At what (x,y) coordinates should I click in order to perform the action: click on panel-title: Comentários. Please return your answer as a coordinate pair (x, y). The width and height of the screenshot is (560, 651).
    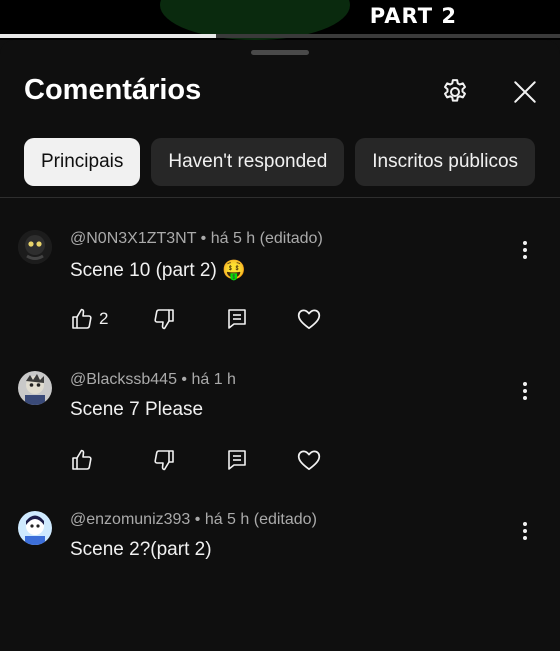
    Looking at the image, I should click on (113, 90).